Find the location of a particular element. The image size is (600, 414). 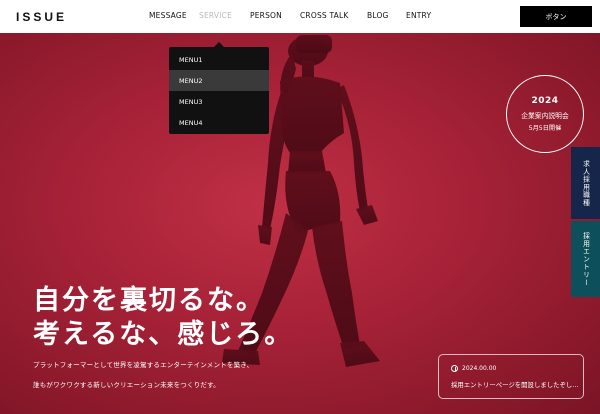

service-dropdown-menu: MENU1 MENU2 MENU3 MENU4 is located at coordinates (219, 88).